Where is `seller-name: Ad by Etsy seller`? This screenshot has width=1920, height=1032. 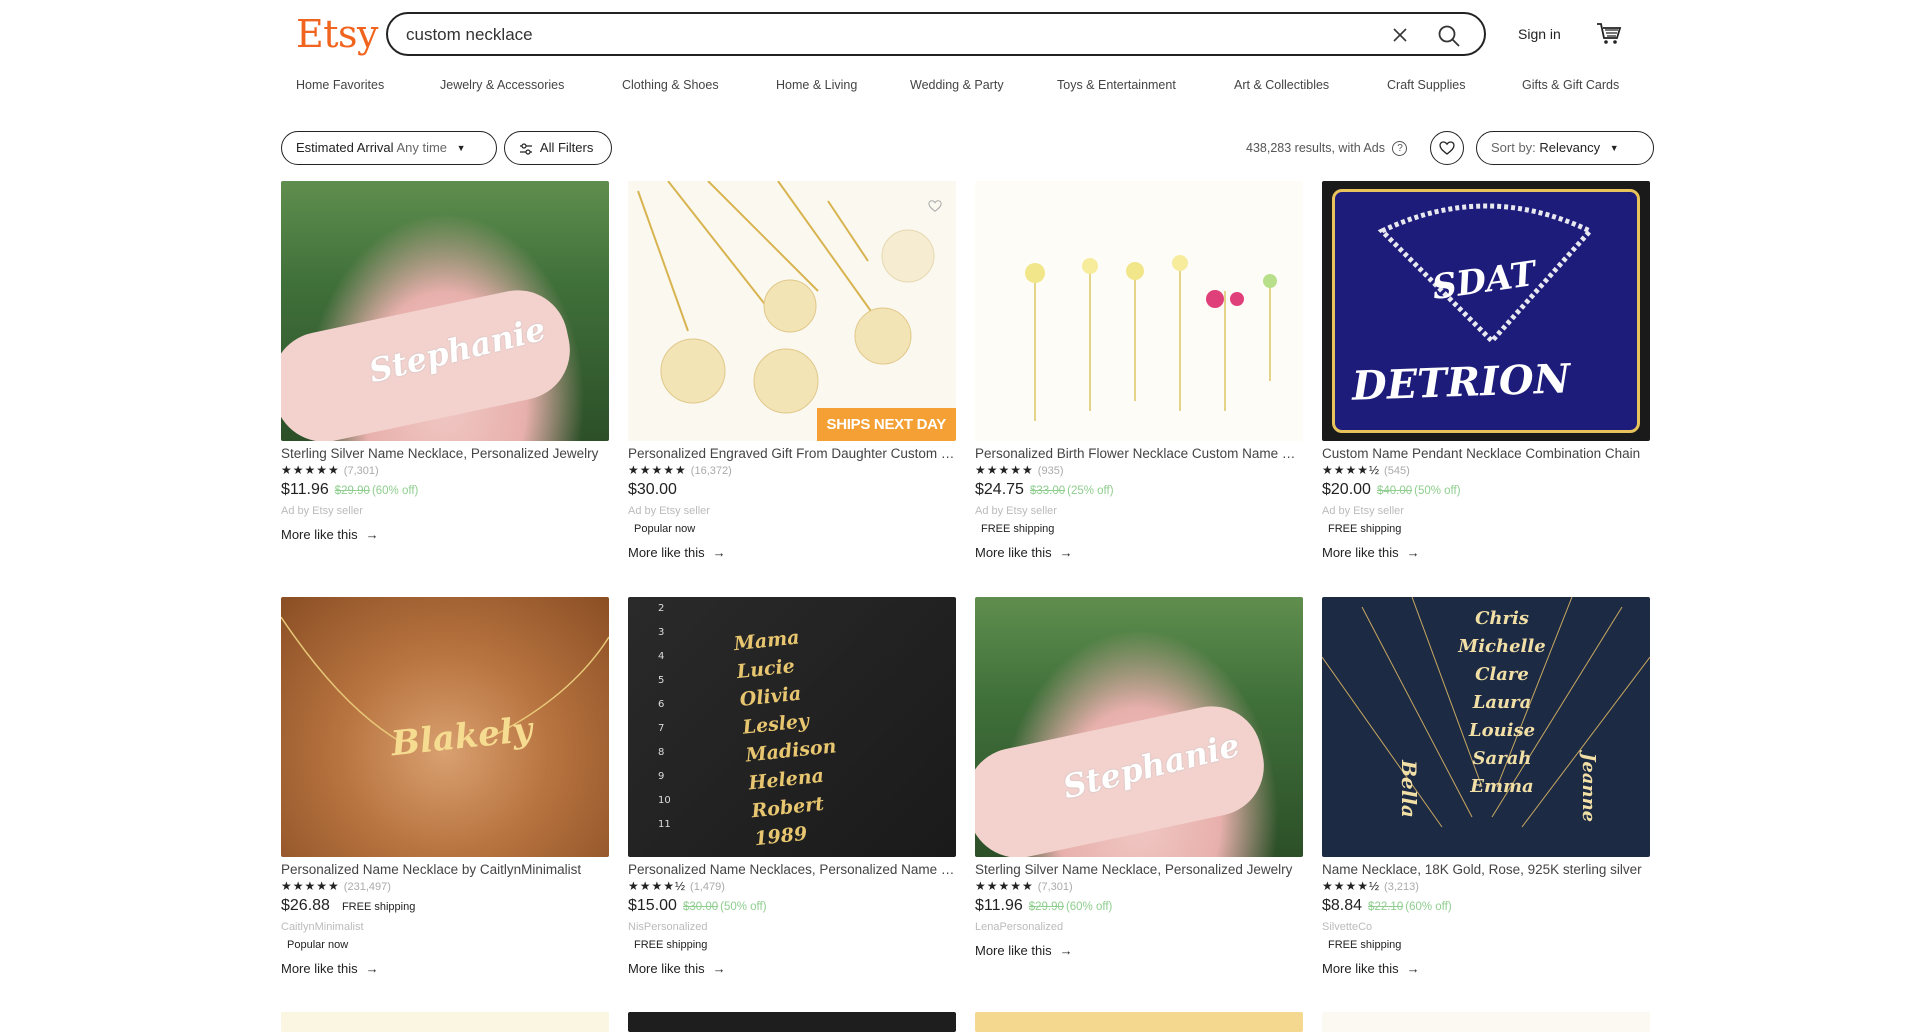 seller-name: Ad by Etsy seller is located at coordinates (322, 511).